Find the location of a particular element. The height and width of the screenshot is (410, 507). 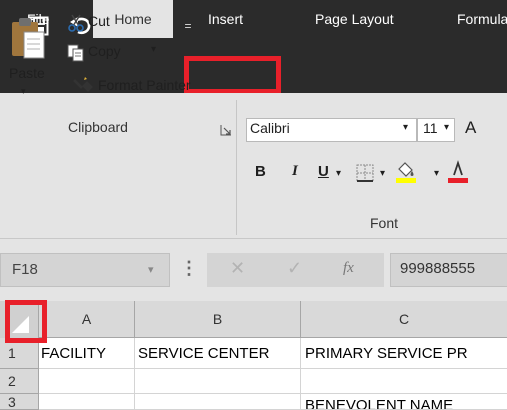

customize-toolbar-icon: = is located at coordinates (188, 26).